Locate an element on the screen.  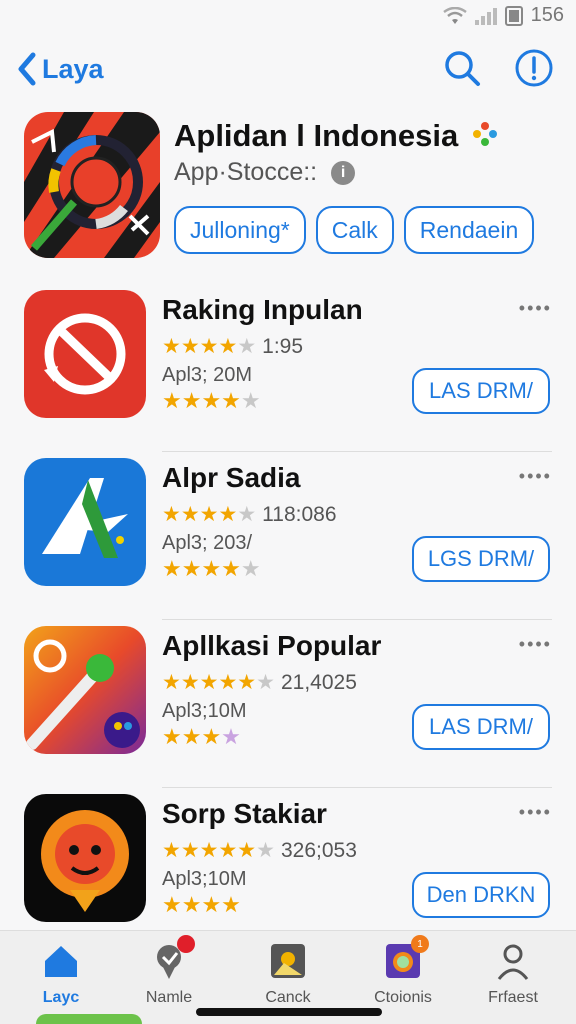
navigation-bar: Laya is located at coordinates (288, 69).